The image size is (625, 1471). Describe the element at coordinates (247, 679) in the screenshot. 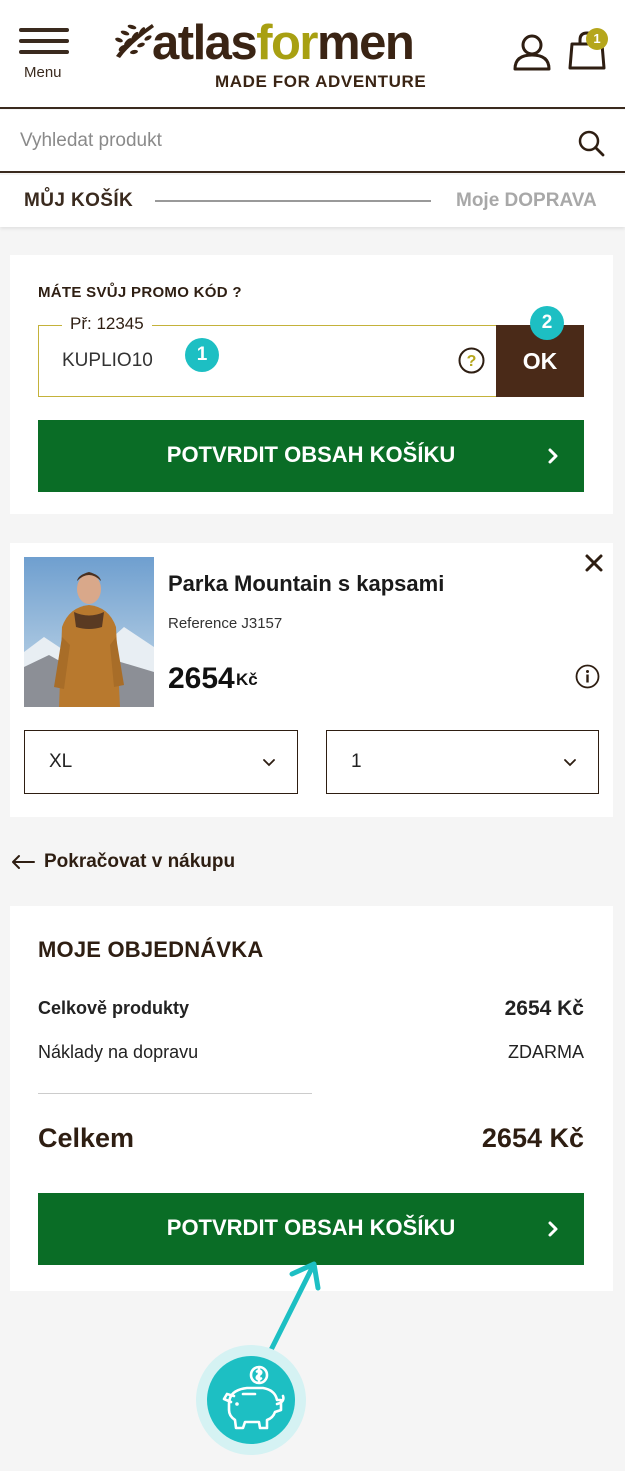

I see `product-currency: Kč` at that location.